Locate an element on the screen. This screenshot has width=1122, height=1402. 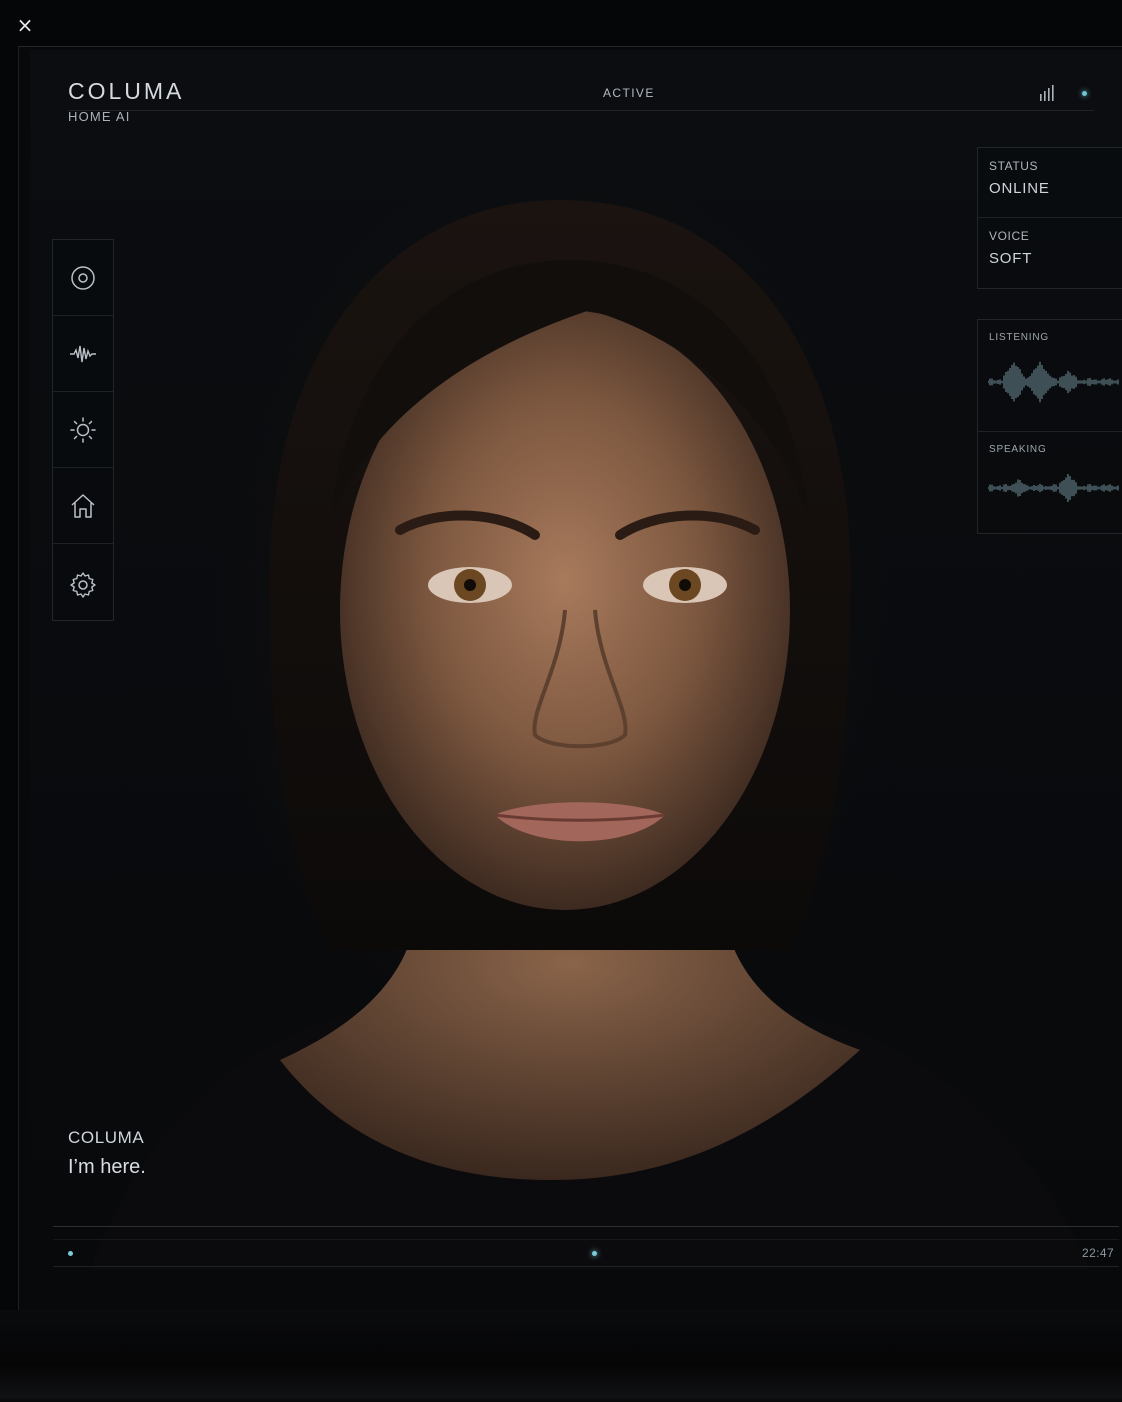
status-cell: STATUS ONLINE is located at coordinates (1050, 183).